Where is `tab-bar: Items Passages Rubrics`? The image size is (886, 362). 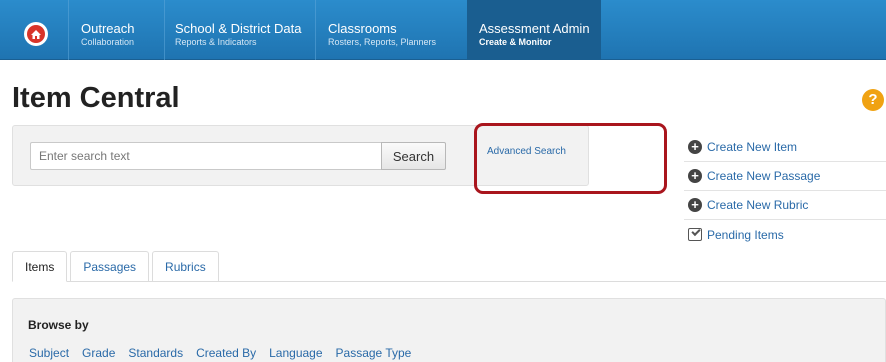 tab-bar: Items Passages Rubrics is located at coordinates (117, 266).